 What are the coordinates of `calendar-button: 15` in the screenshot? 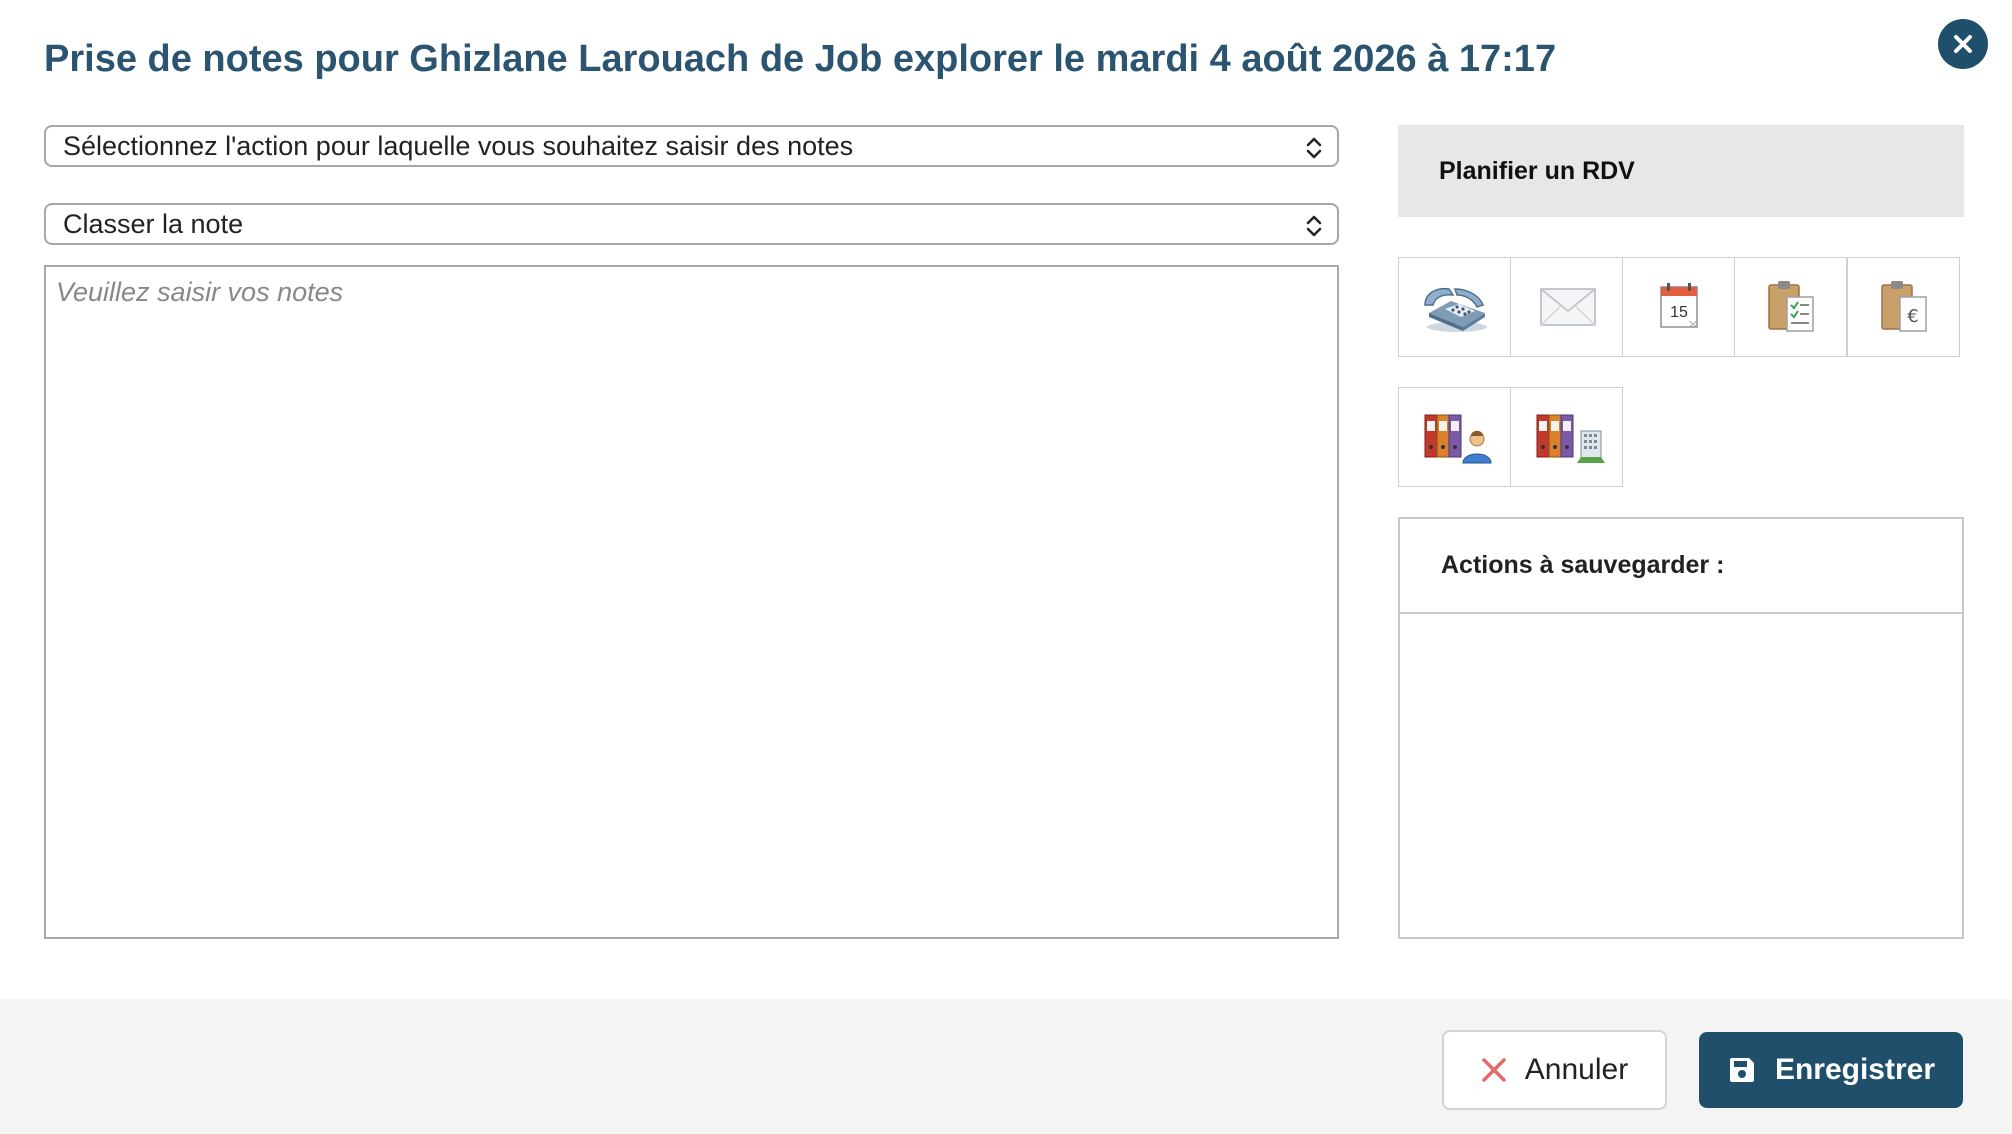 It's located at (1678, 307).